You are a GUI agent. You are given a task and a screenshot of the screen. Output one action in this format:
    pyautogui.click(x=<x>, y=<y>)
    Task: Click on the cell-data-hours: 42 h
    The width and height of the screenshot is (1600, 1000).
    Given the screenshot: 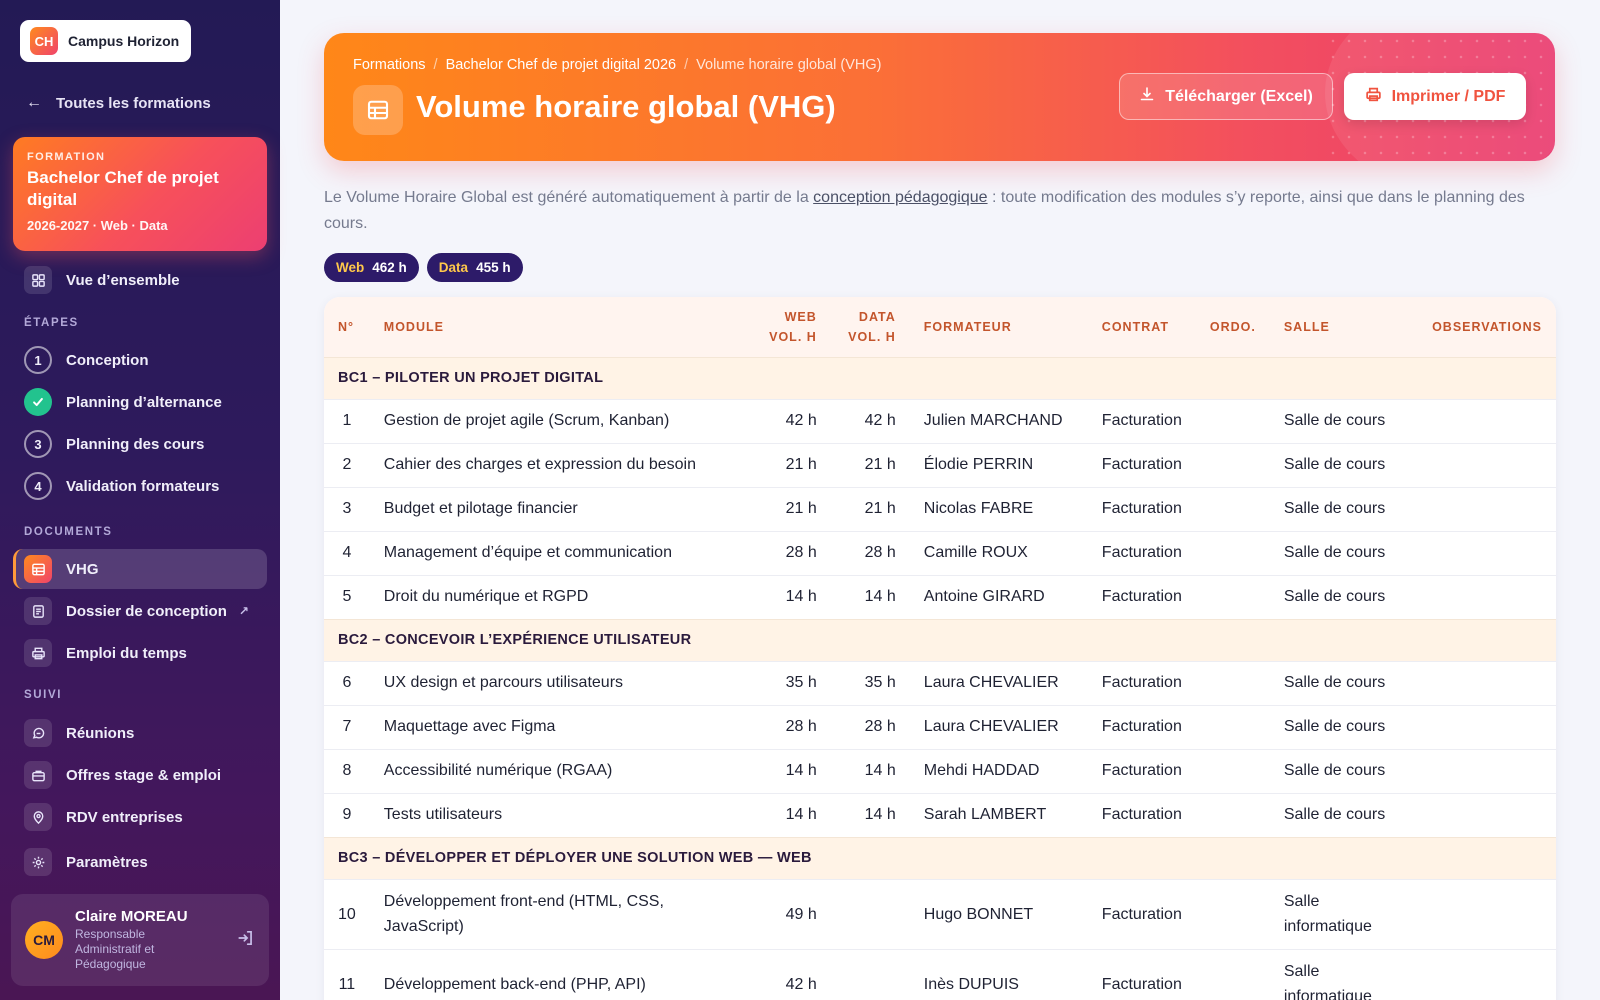 What is the action you would take?
    pyautogui.click(x=870, y=420)
    